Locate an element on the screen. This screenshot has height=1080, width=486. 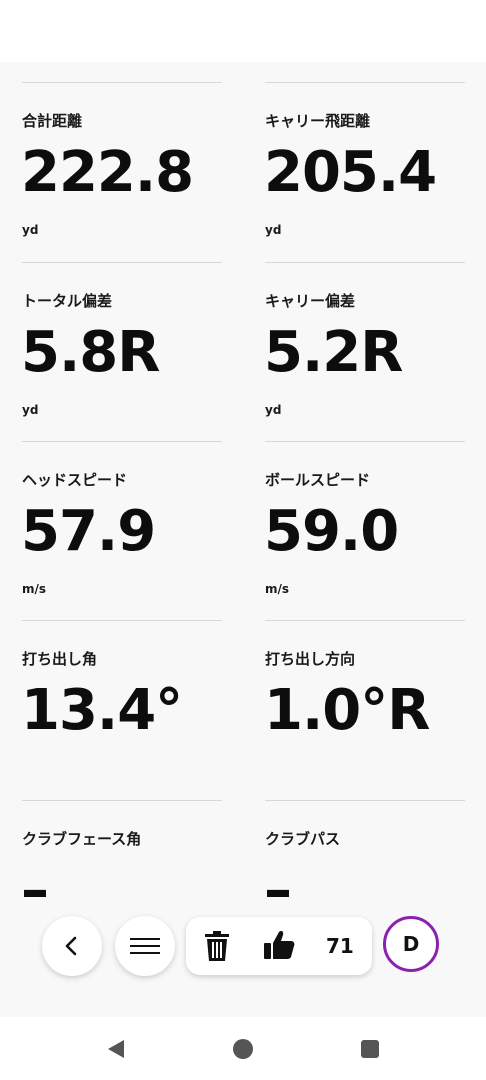
club-label: D is located at coordinates (411, 944).